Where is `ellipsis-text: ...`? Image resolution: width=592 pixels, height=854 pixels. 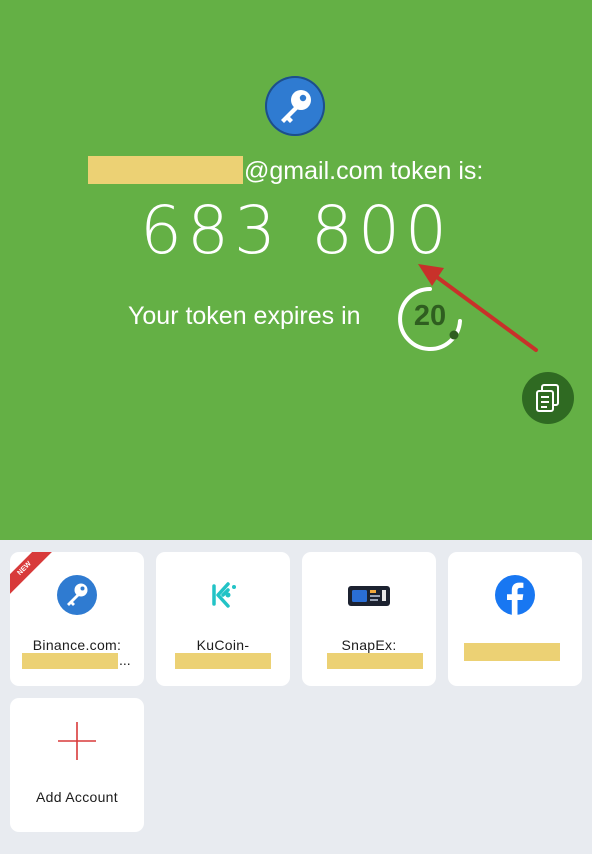
ellipsis-text: ... is located at coordinates (125, 660).